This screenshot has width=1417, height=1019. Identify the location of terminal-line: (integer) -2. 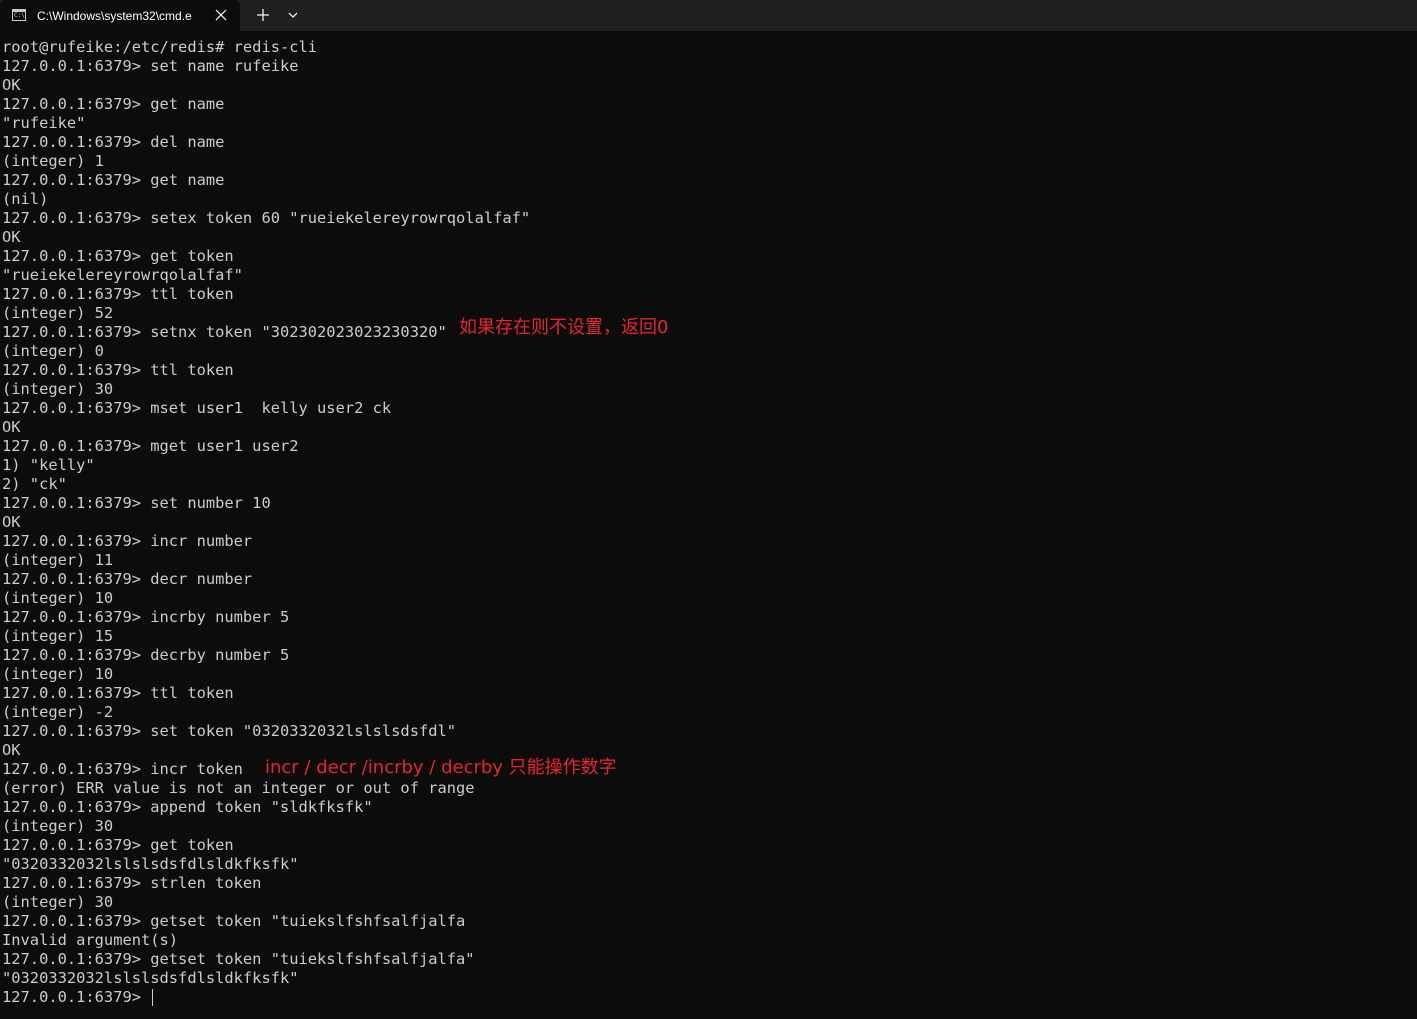
(58, 712).